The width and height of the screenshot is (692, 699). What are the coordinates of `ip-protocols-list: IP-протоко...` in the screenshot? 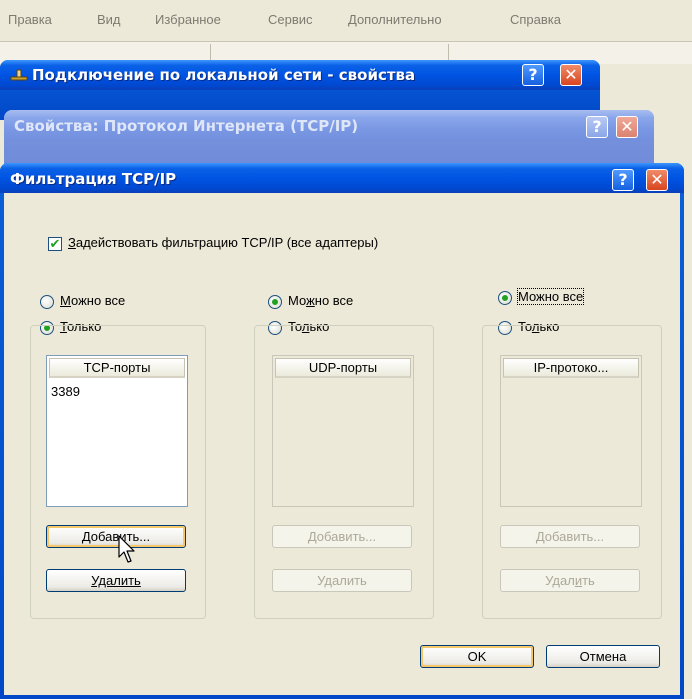 It's located at (571, 431).